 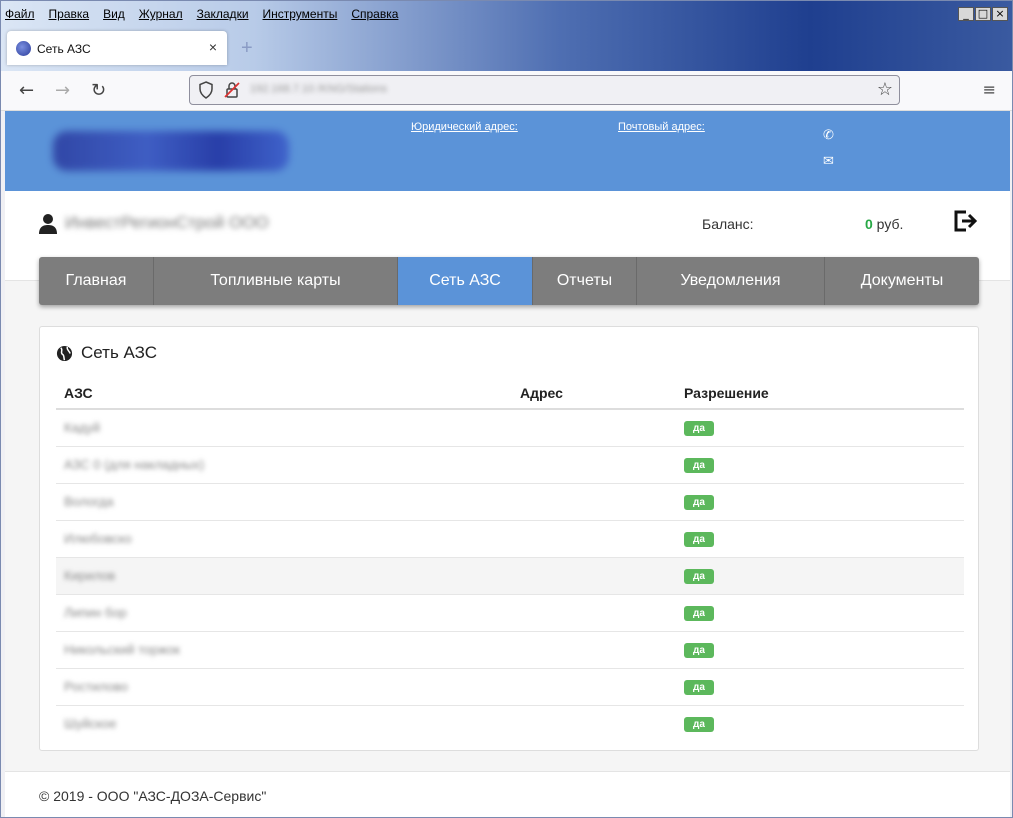 I want to click on table-row: Липин бор да, so click(x=510, y=613).